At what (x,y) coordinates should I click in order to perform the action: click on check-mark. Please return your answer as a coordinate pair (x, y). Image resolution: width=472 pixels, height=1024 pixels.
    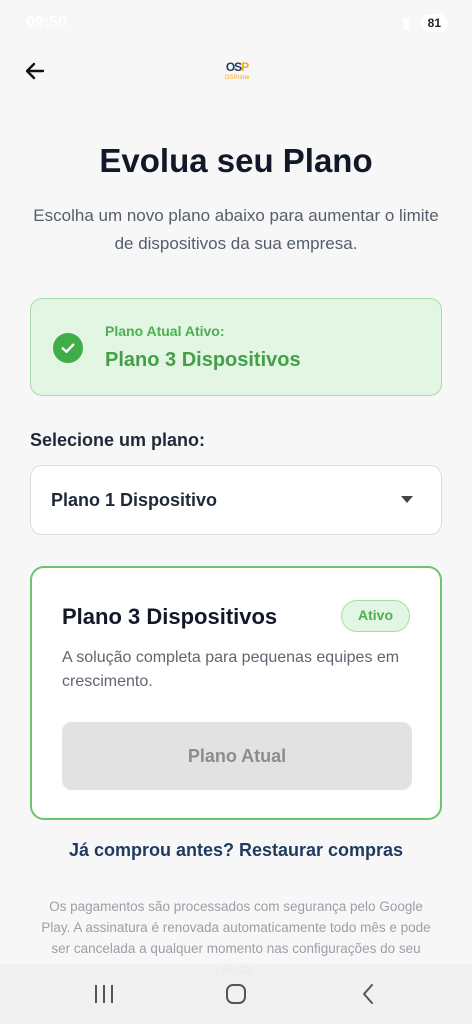
    Looking at the image, I should click on (68, 348).